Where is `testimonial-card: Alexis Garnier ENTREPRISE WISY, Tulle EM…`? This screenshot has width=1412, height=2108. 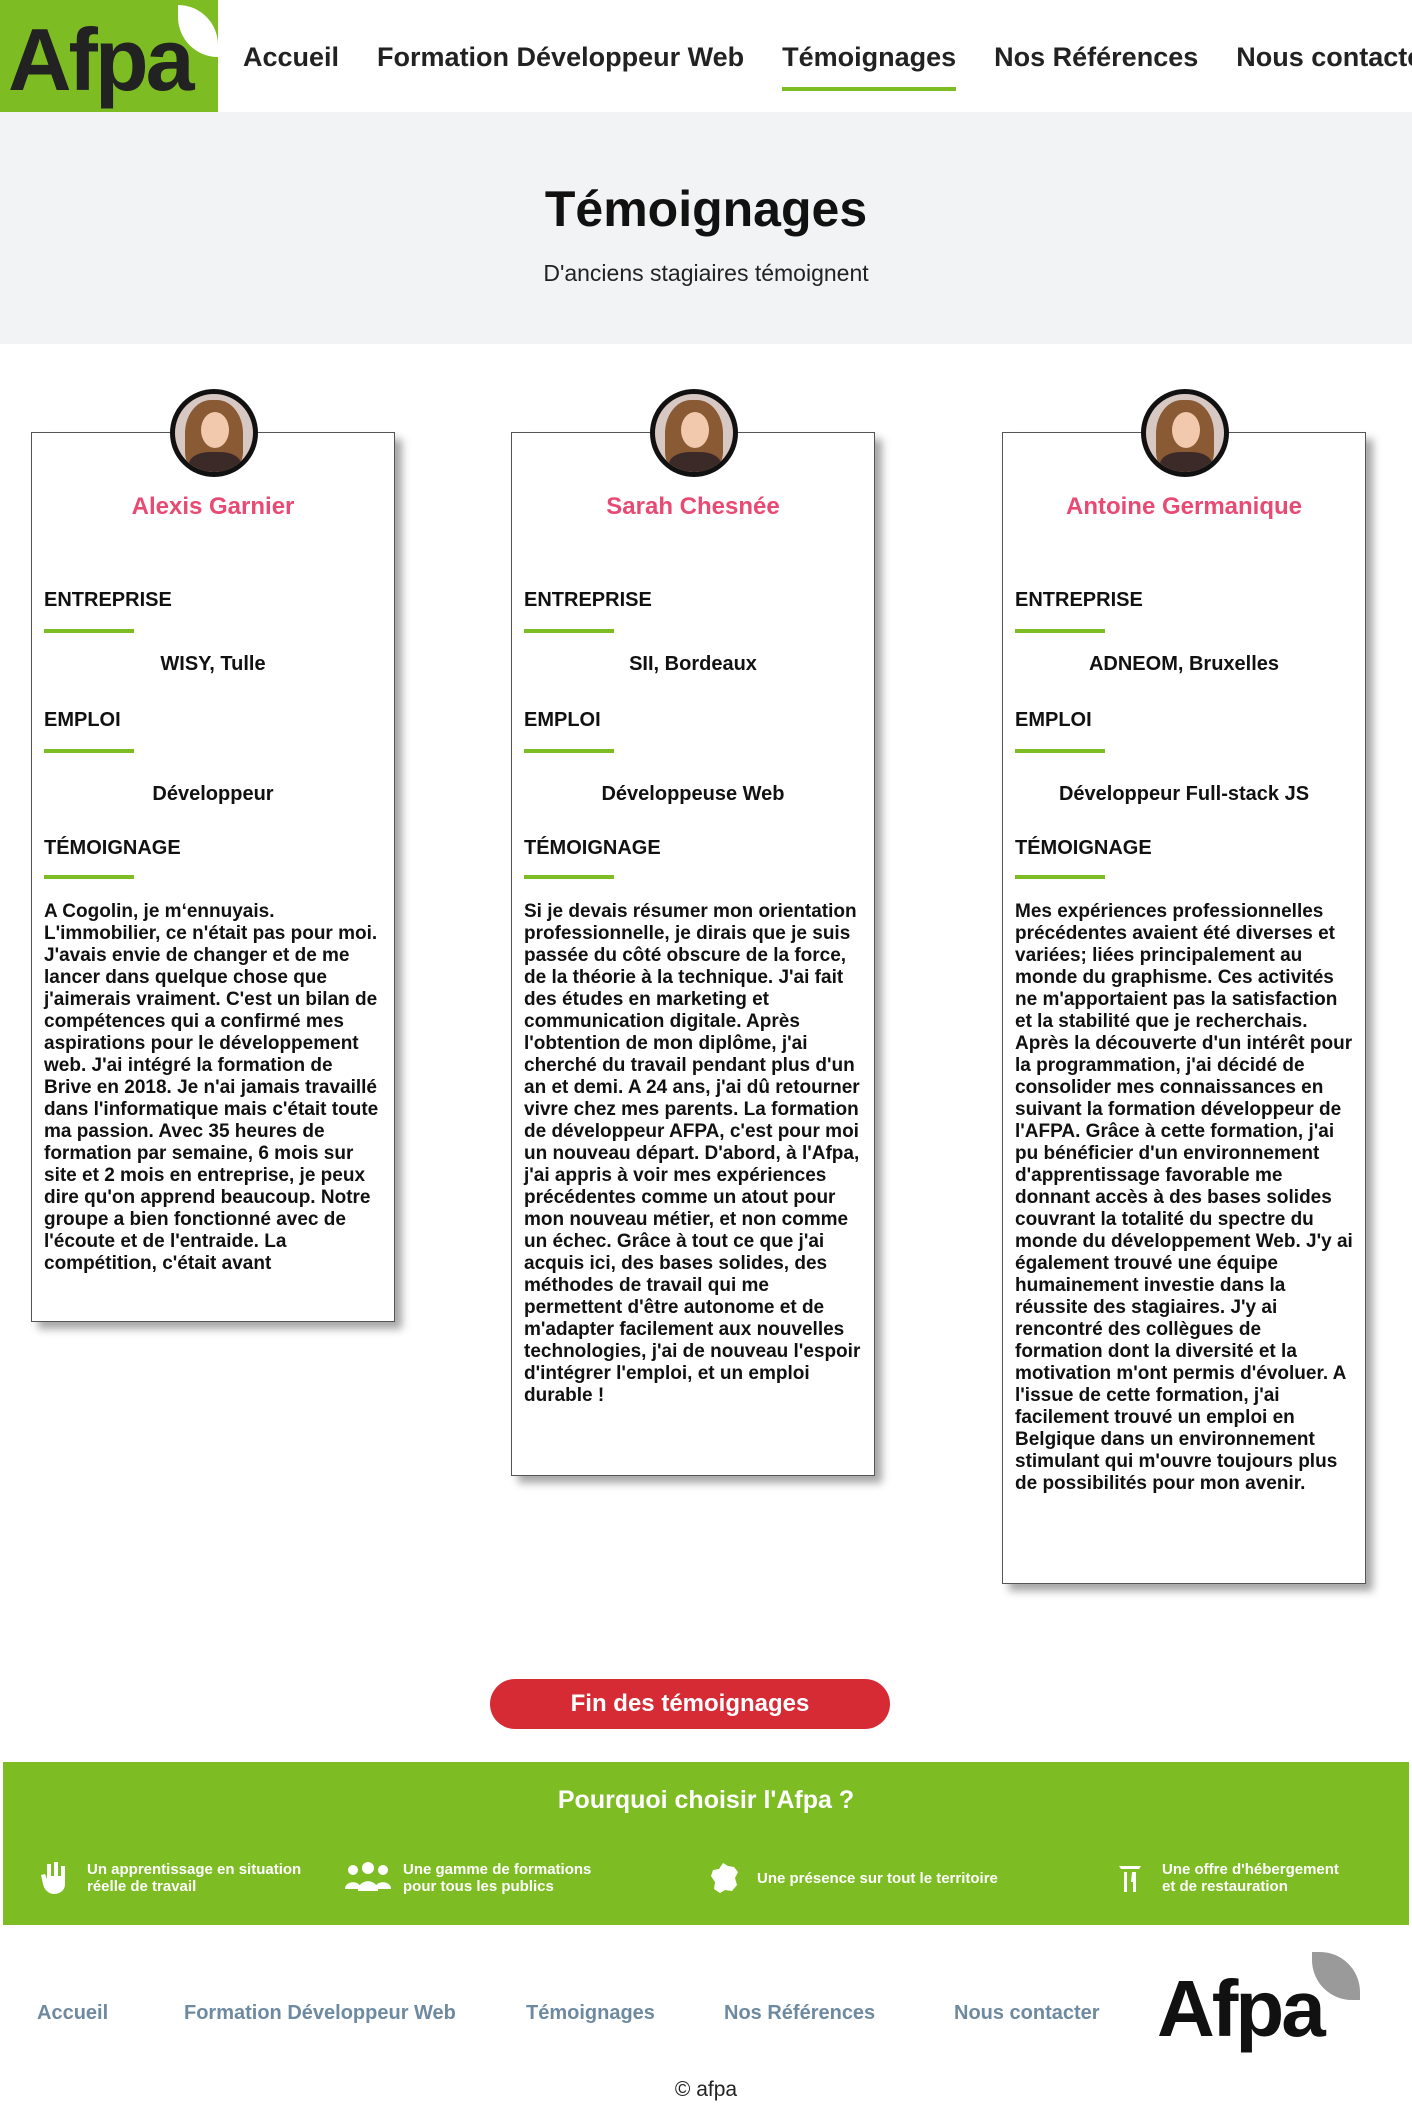
testimonial-card: Alexis Garnier ENTREPRISE WISY, Tulle EM… is located at coordinates (213, 855).